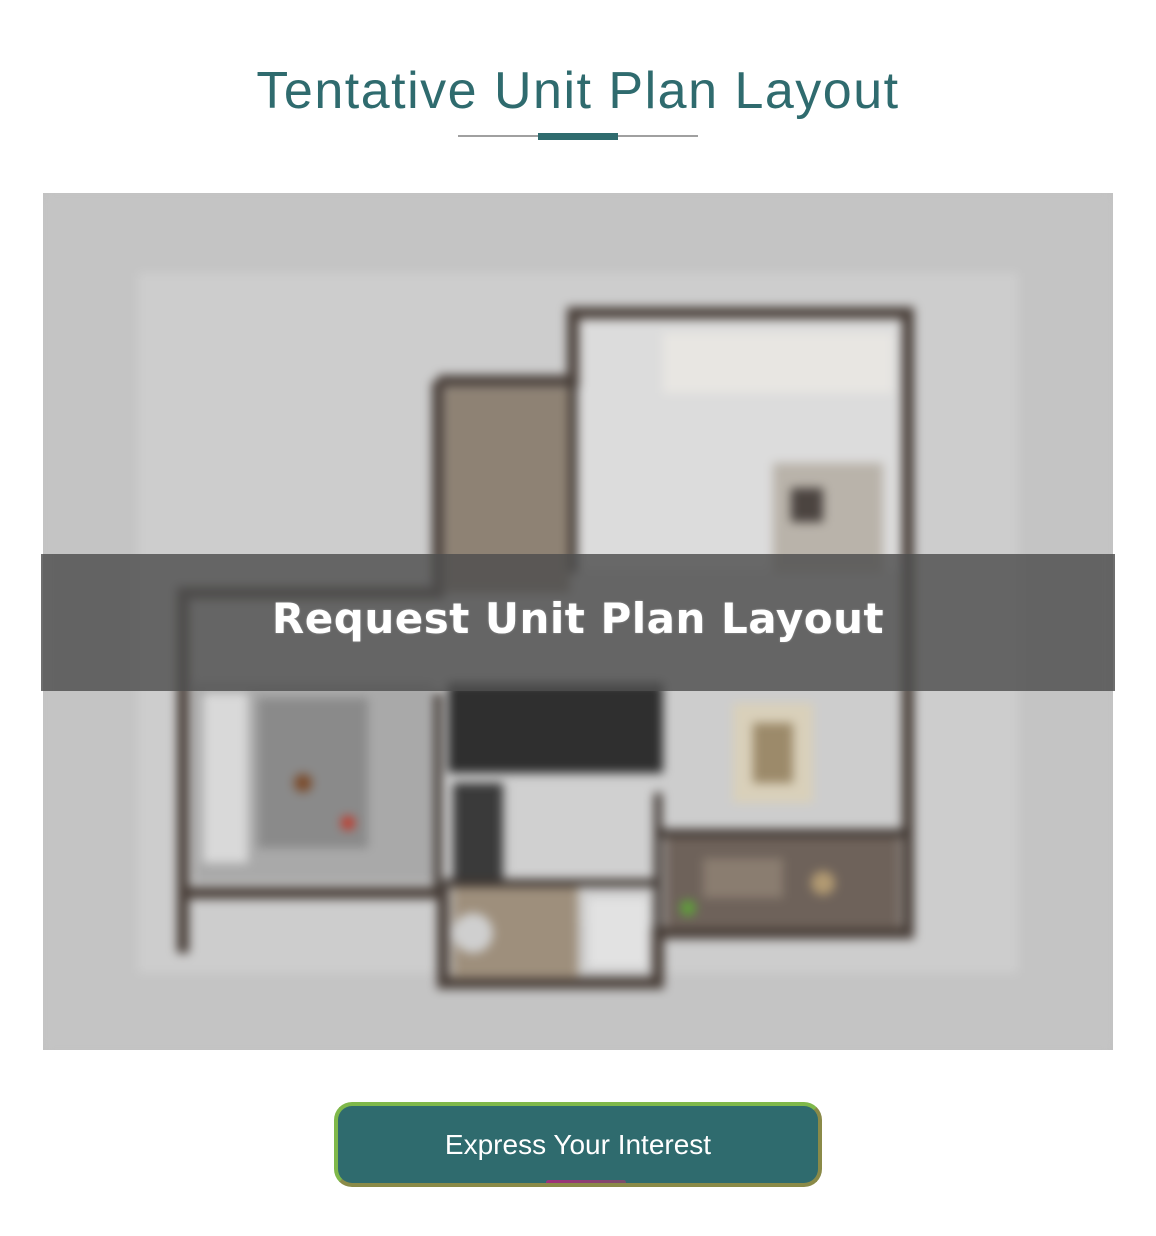 This screenshot has height=1236, width=1156. Describe the element at coordinates (578, 136) in the screenshot. I see `title-divider-accent` at that location.